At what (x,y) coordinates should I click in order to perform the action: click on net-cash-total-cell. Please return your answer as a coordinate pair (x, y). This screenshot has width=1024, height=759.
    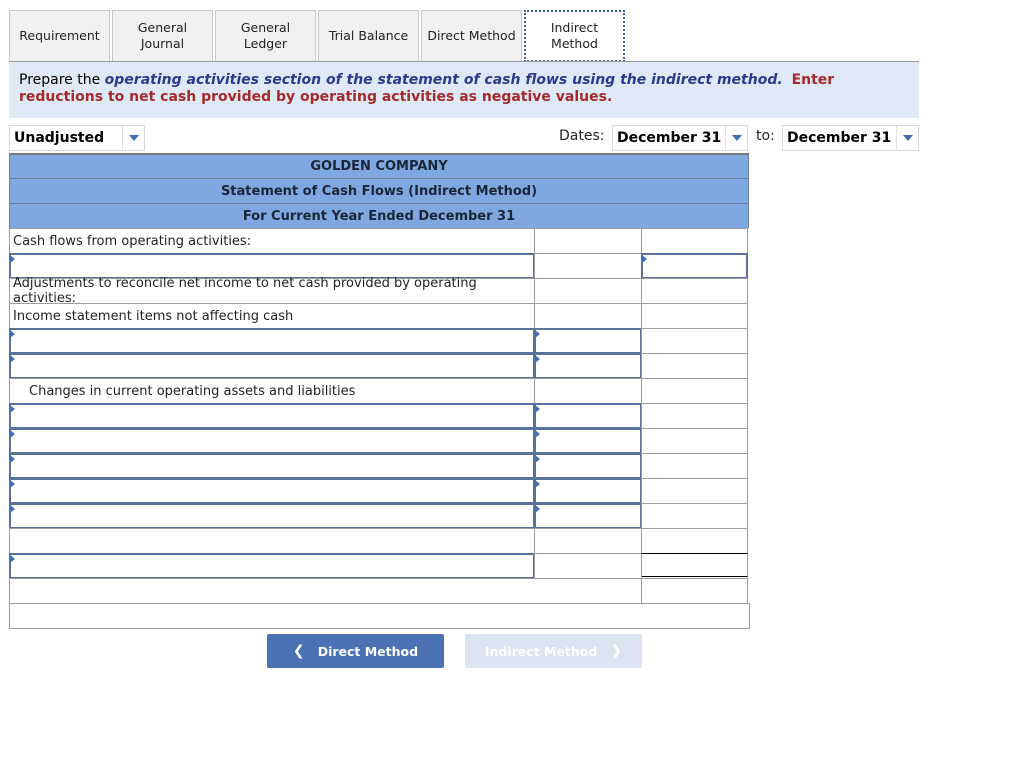
    Looking at the image, I should click on (694, 566).